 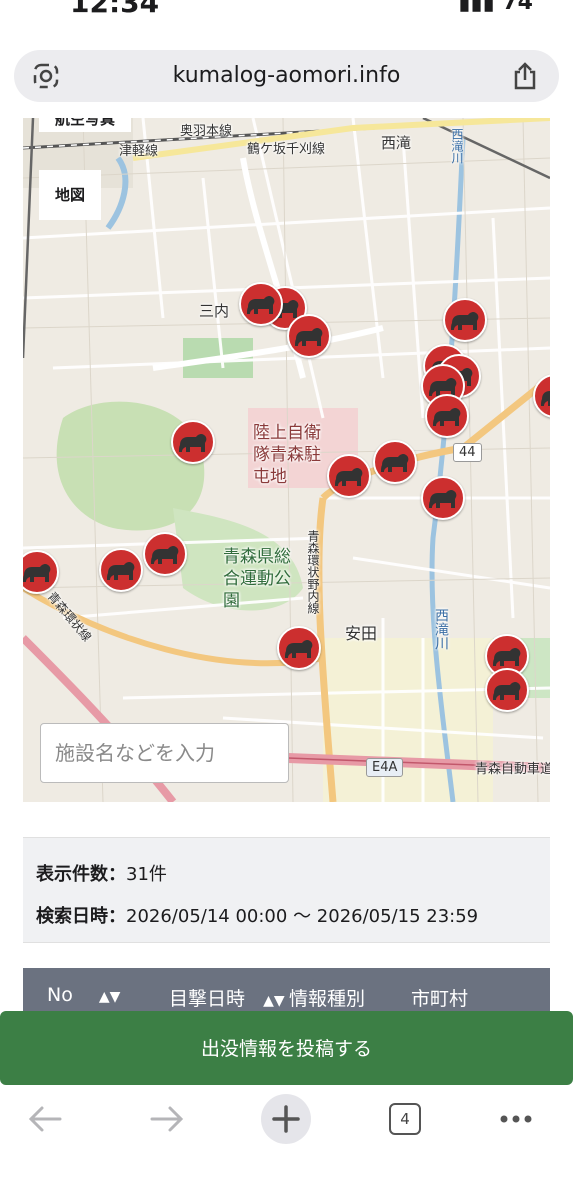 I want to click on column-info-type: 情報種別, so click(x=327, y=997).